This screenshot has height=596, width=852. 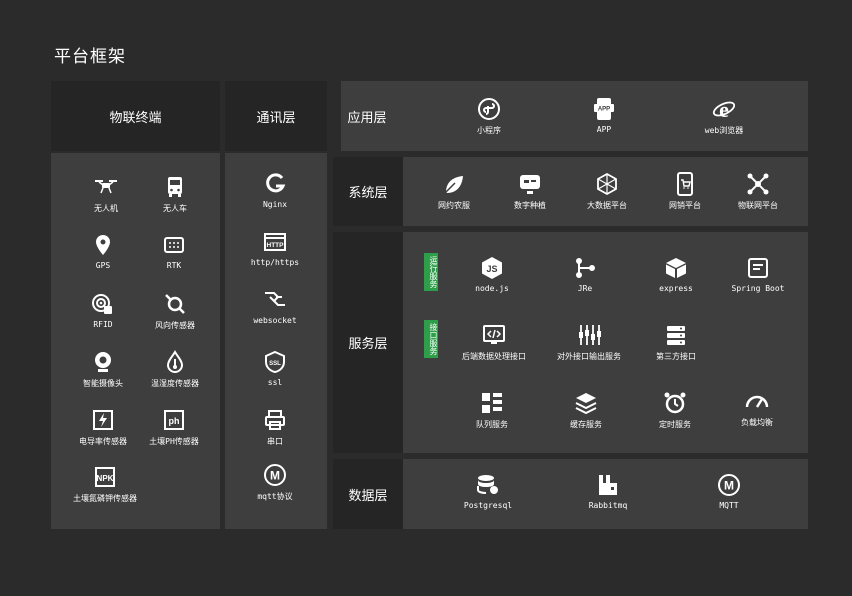 I want to click on runtime-service-tag: 运行服务, so click(x=431, y=272).